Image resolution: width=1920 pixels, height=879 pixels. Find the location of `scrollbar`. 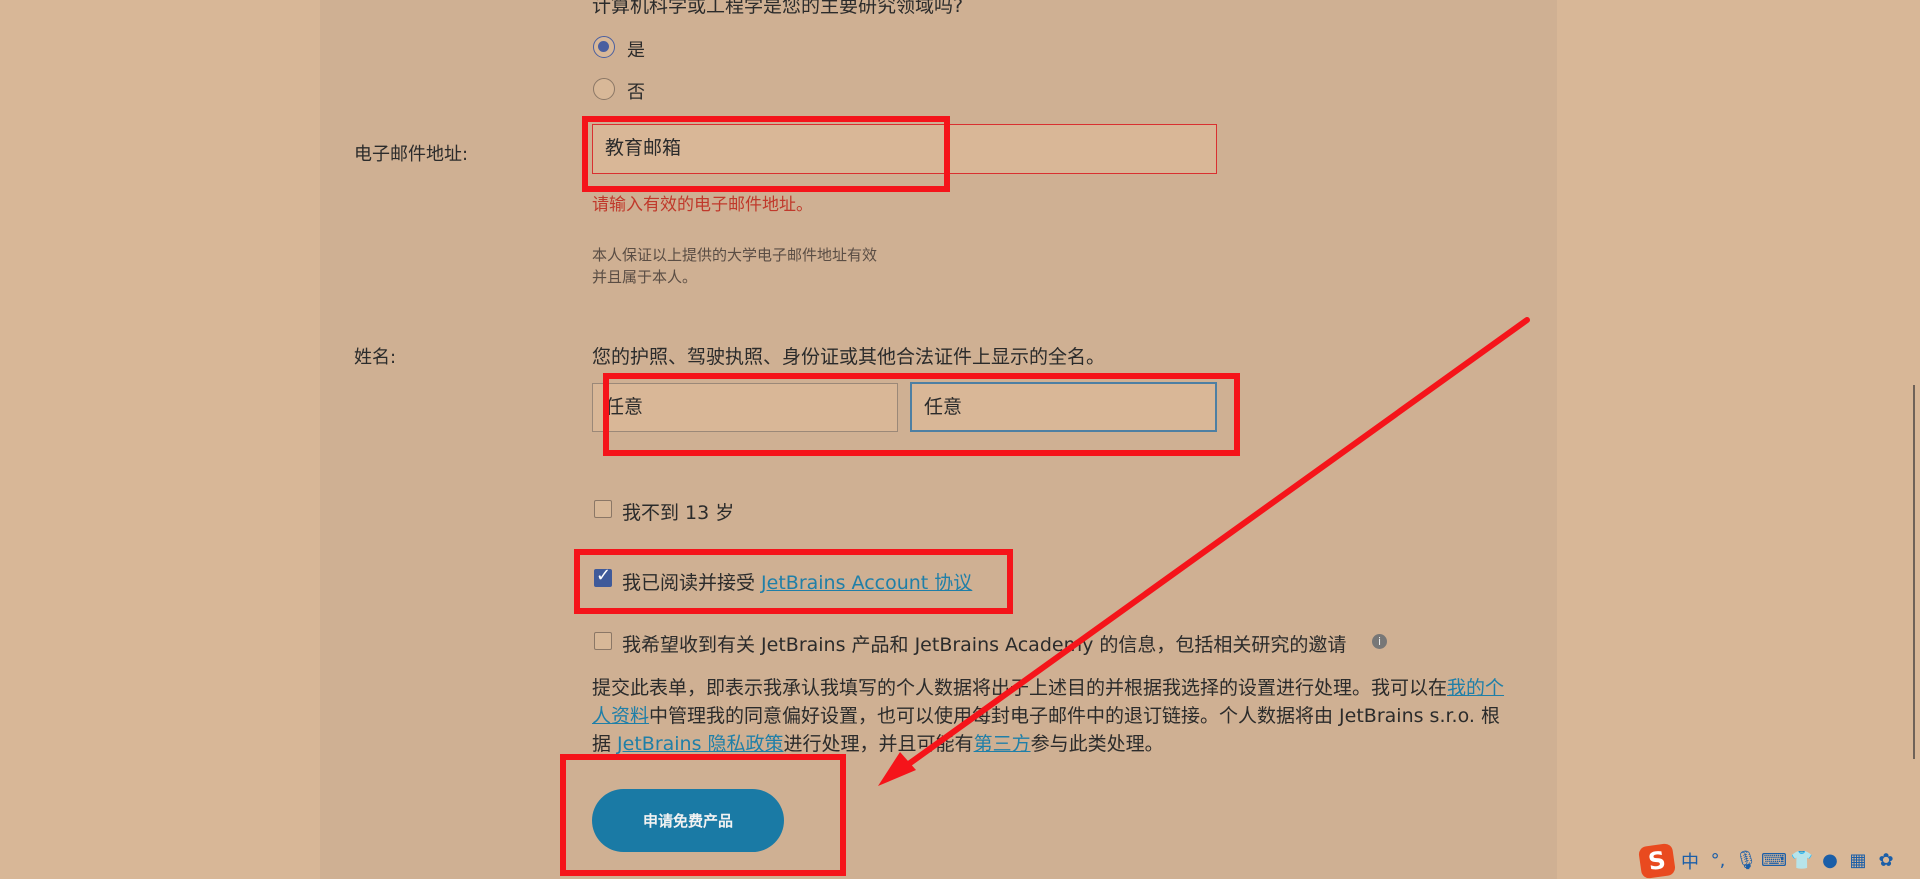

scrollbar is located at coordinates (1914, 572).